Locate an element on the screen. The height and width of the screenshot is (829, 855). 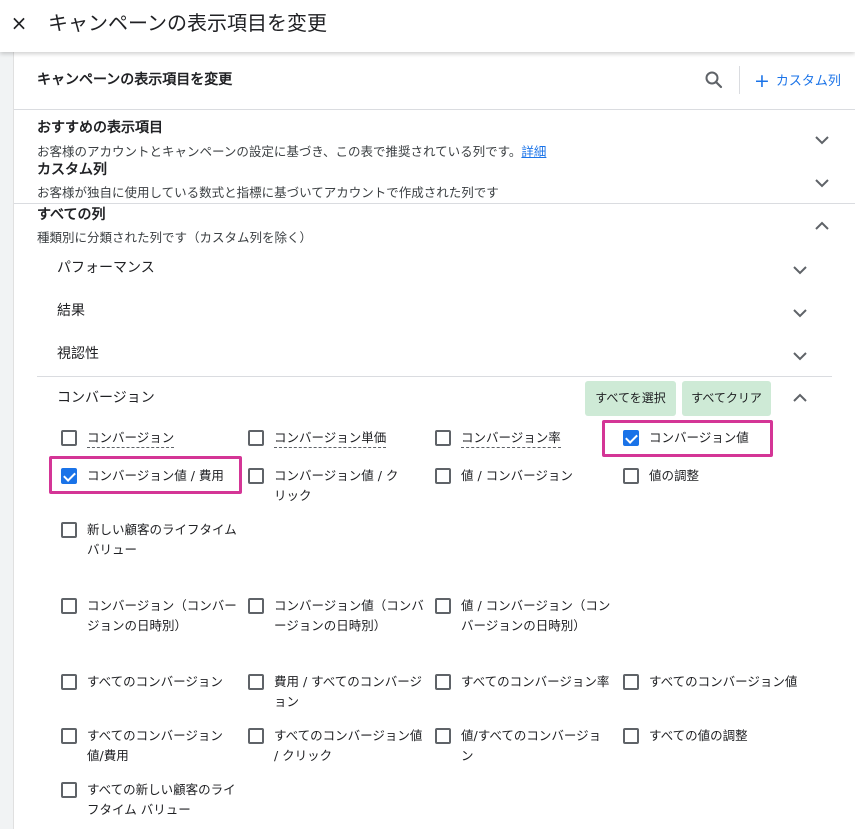
select-all-button: すべてを選択 is located at coordinates (630, 398).